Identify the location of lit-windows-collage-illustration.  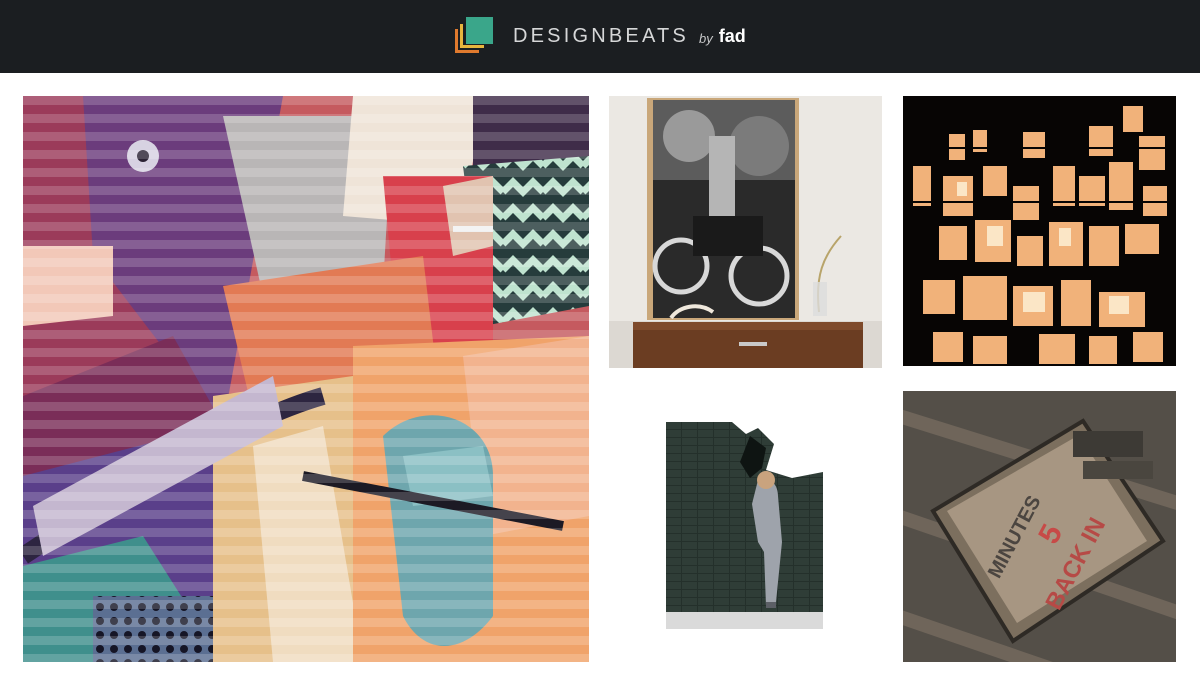
(1039, 231).